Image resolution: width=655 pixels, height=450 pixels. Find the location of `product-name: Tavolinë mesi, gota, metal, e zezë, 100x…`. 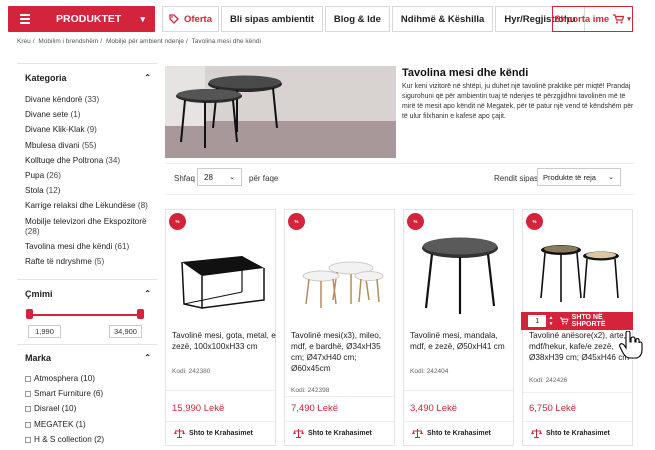

product-name: Tavolinë mesi, gota, metal, e zezë, 100x… is located at coordinates (224, 341).